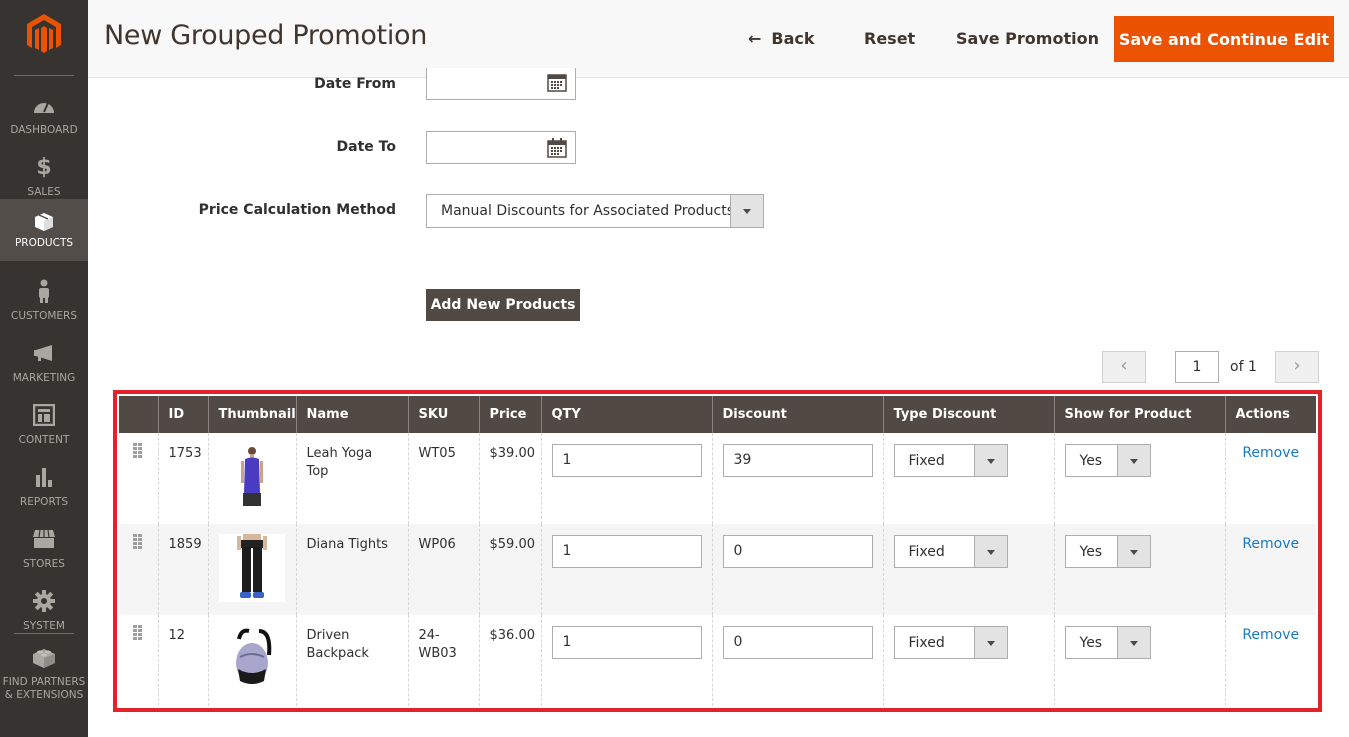 Image resolution: width=1349 pixels, height=737 pixels. Describe the element at coordinates (351, 660) in the screenshot. I see `cell-name: Driven Backpack` at that location.